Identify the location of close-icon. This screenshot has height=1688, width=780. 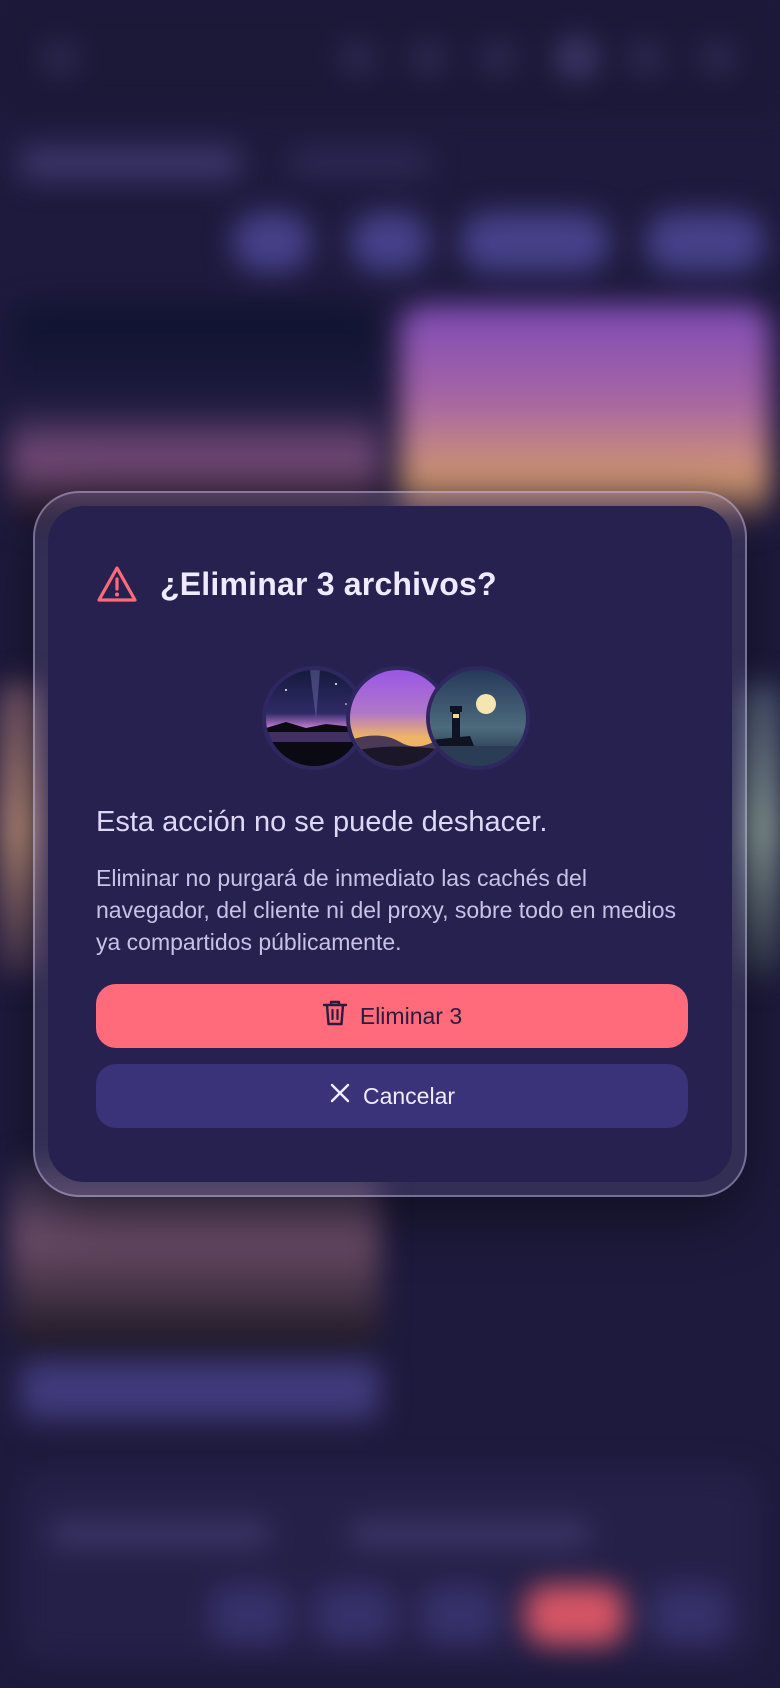
(340, 1096).